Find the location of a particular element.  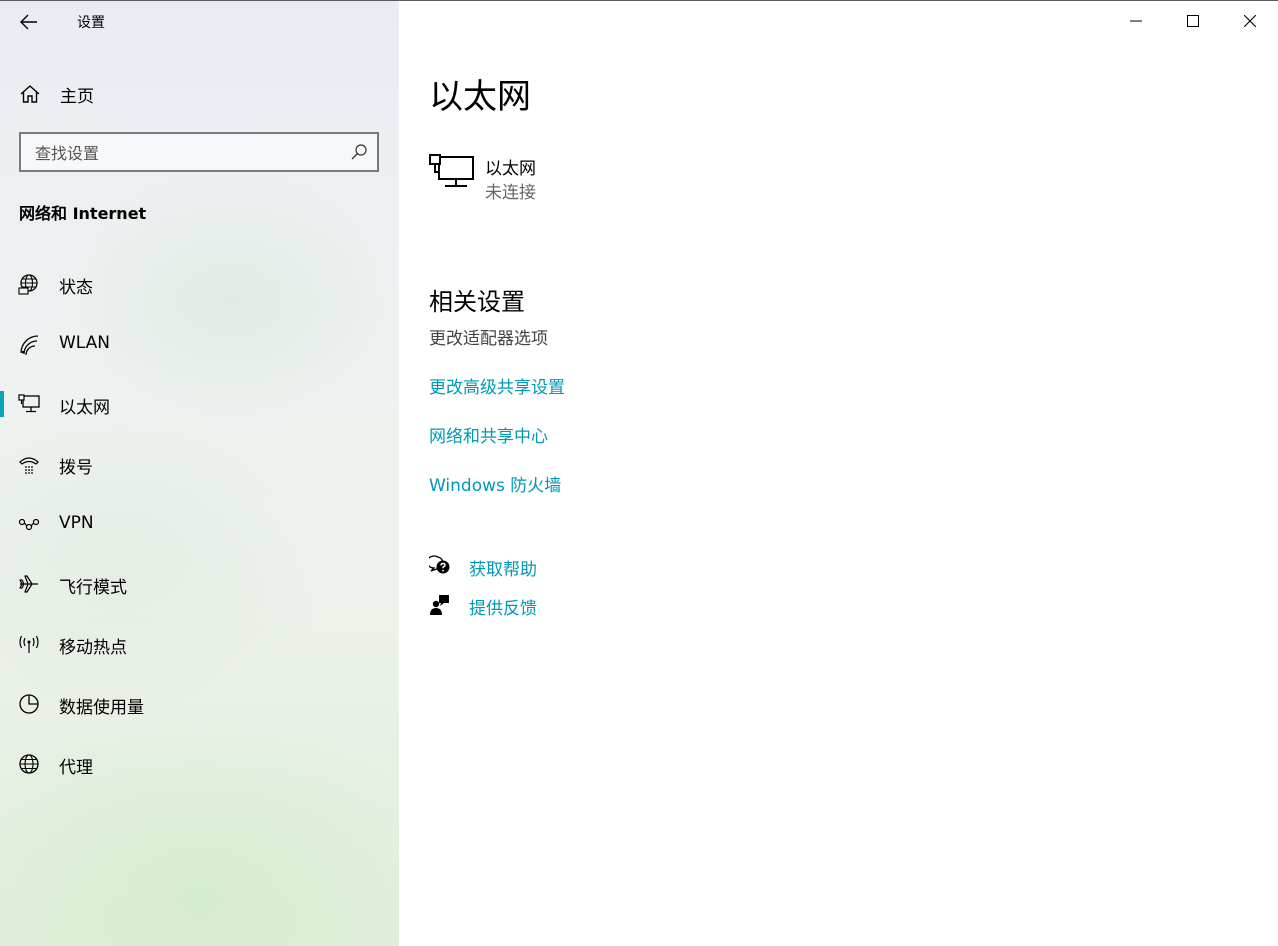

adapter-status: 未连接 is located at coordinates (510, 193).